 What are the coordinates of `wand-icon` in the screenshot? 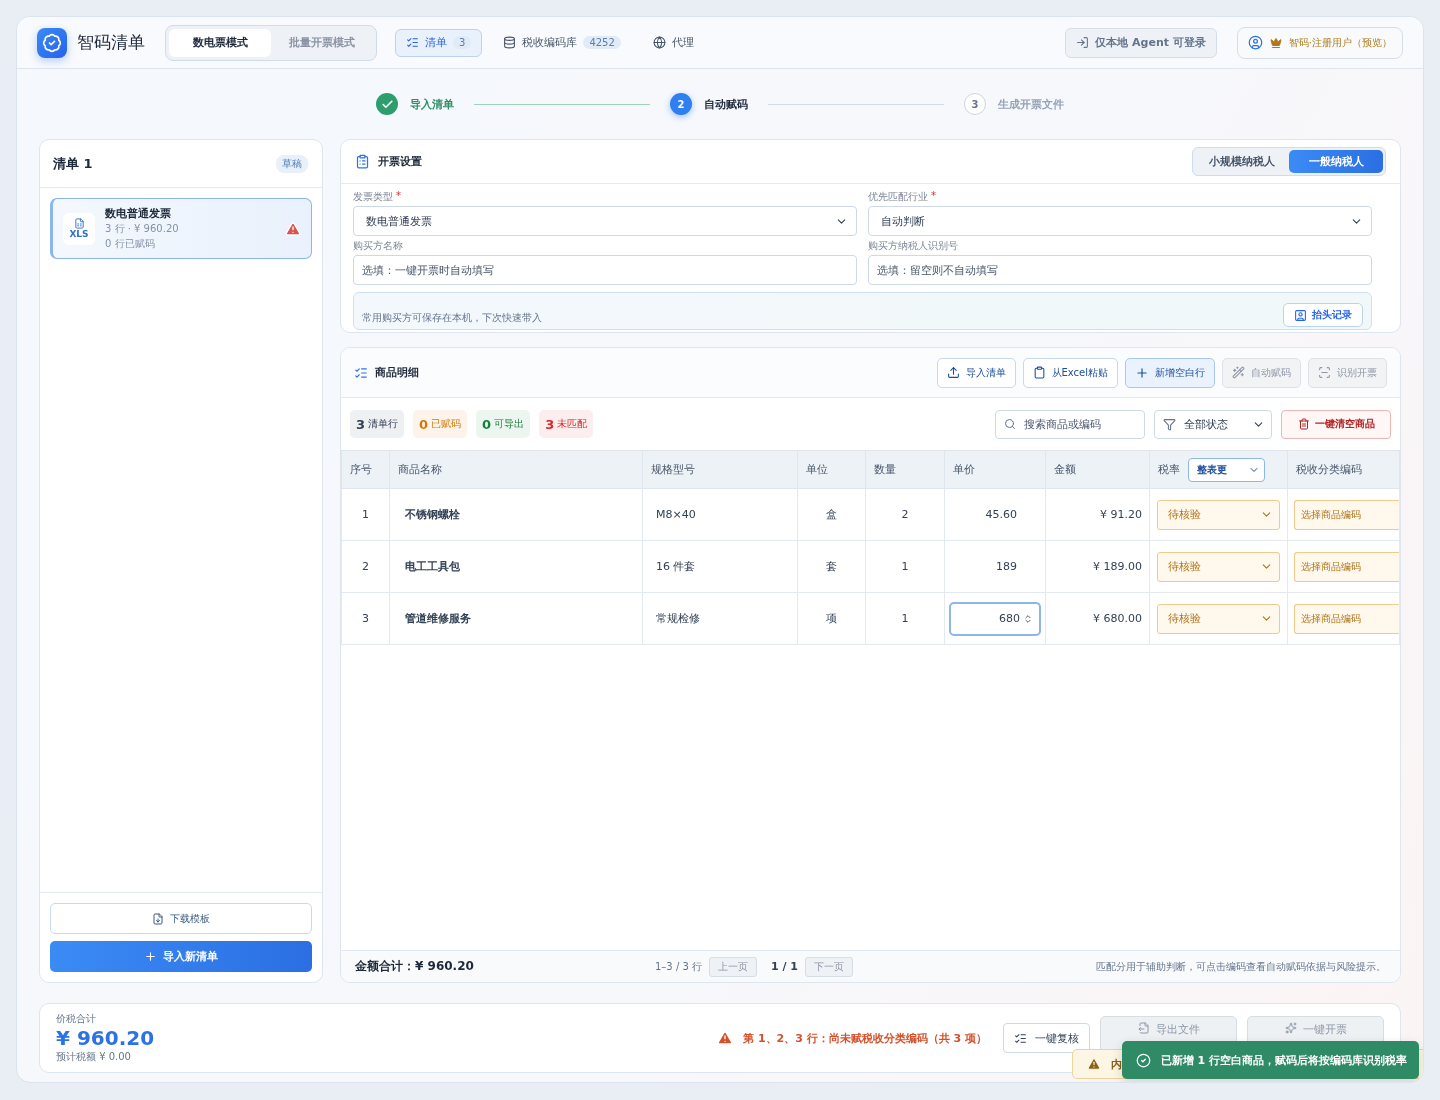 It's located at (1238, 372).